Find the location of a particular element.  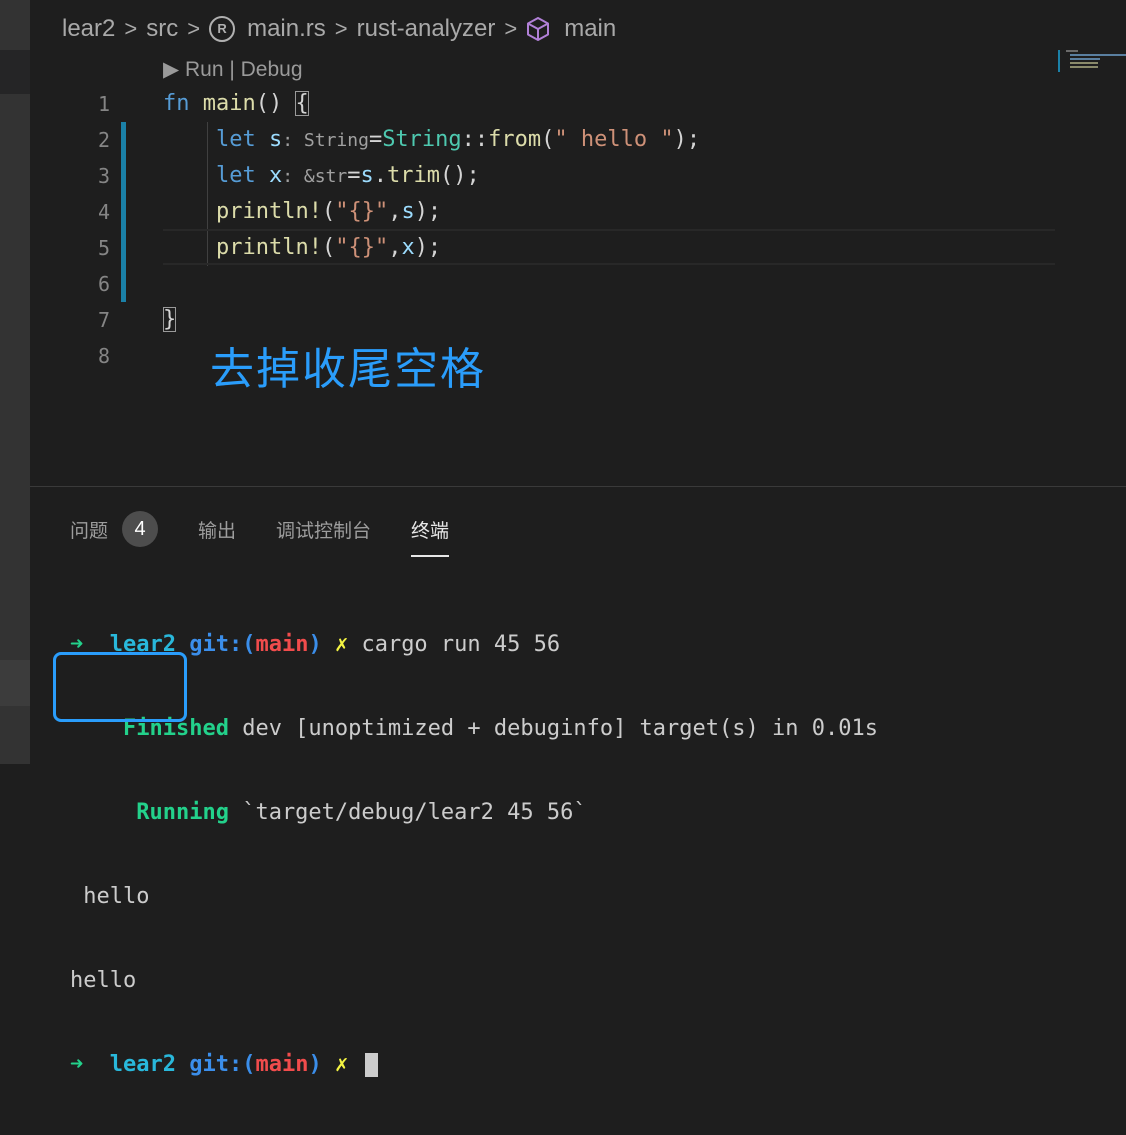

prompt-arrow-icon: ➜ is located at coordinates (77, 1064).